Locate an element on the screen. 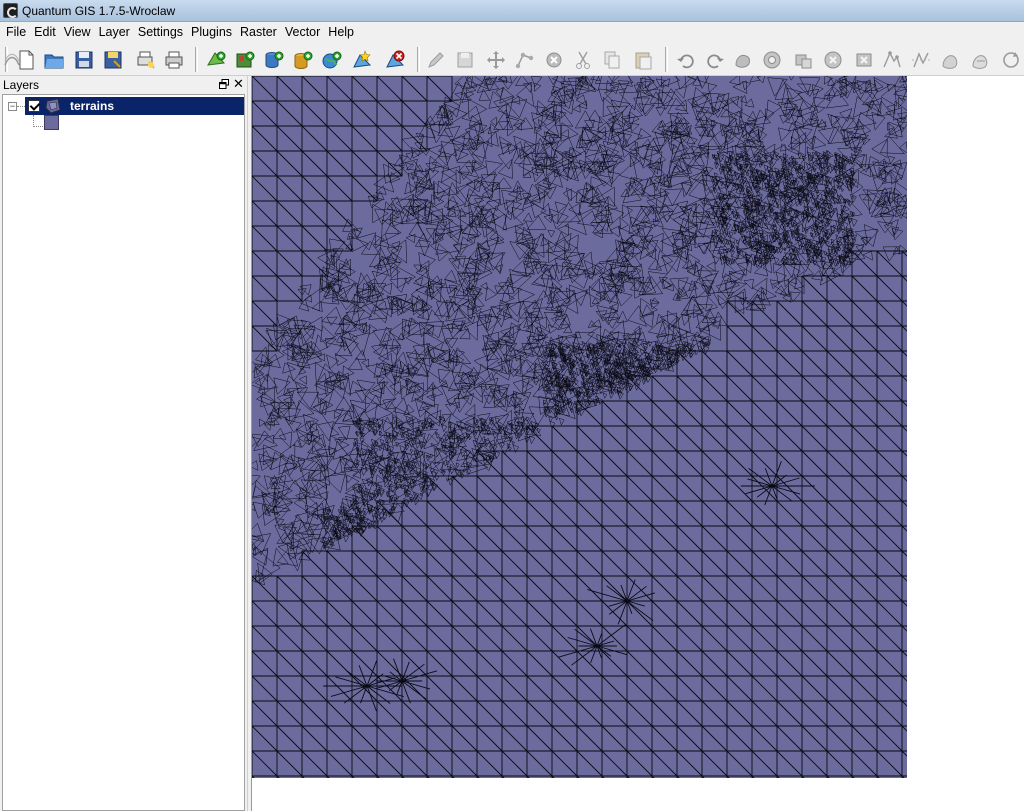  save-project-icon is located at coordinates (84, 60).